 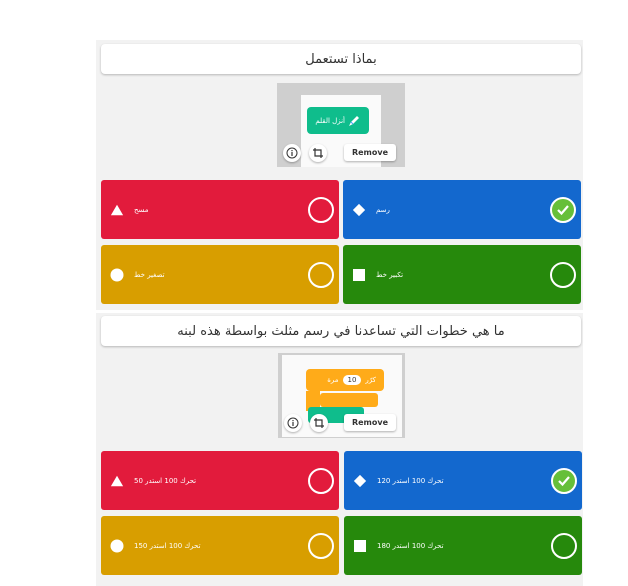 What do you see at coordinates (141, 209) in the screenshot?
I see `answer-label: مسح` at bounding box center [141, 209].